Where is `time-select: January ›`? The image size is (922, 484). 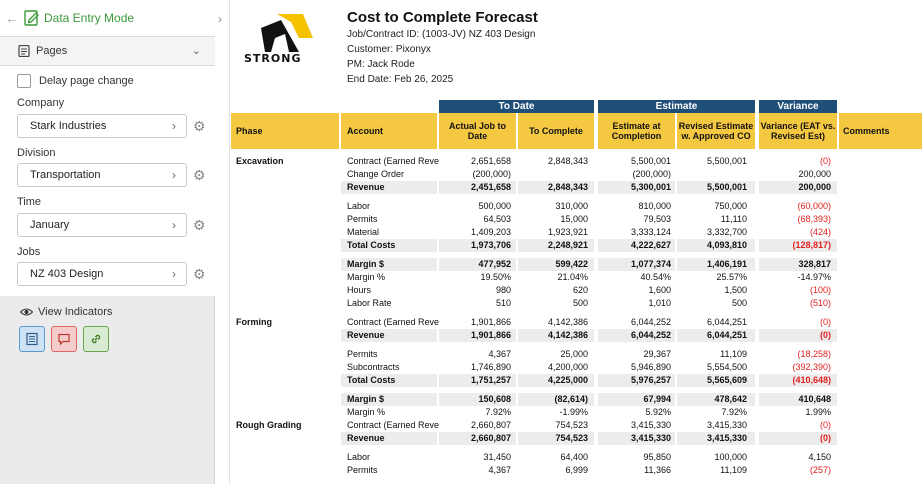
time-select: January › is located at coordinates (102, 225).